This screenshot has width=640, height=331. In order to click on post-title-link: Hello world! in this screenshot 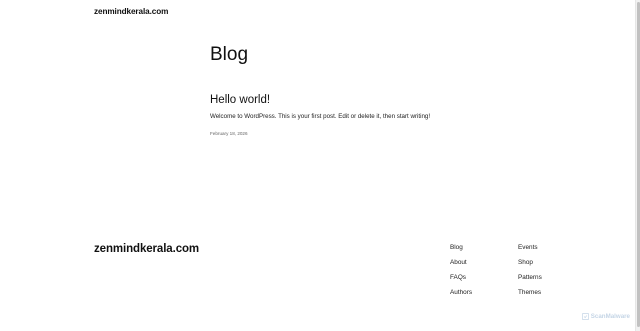, I will do `click(240, 100)`.